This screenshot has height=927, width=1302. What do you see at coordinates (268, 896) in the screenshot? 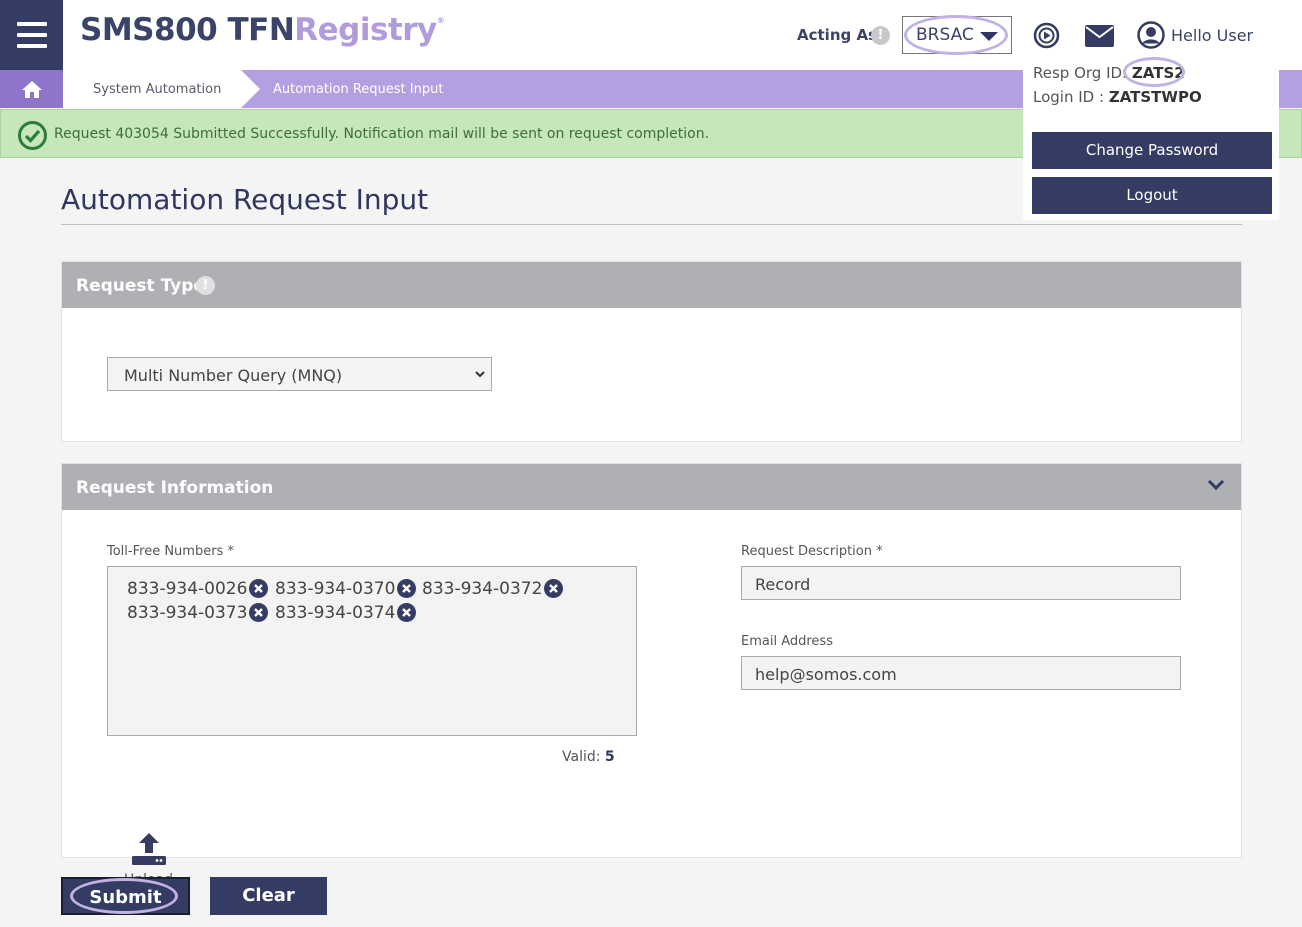
I see `clear-button: Clear` at bounding box center [268, 896].